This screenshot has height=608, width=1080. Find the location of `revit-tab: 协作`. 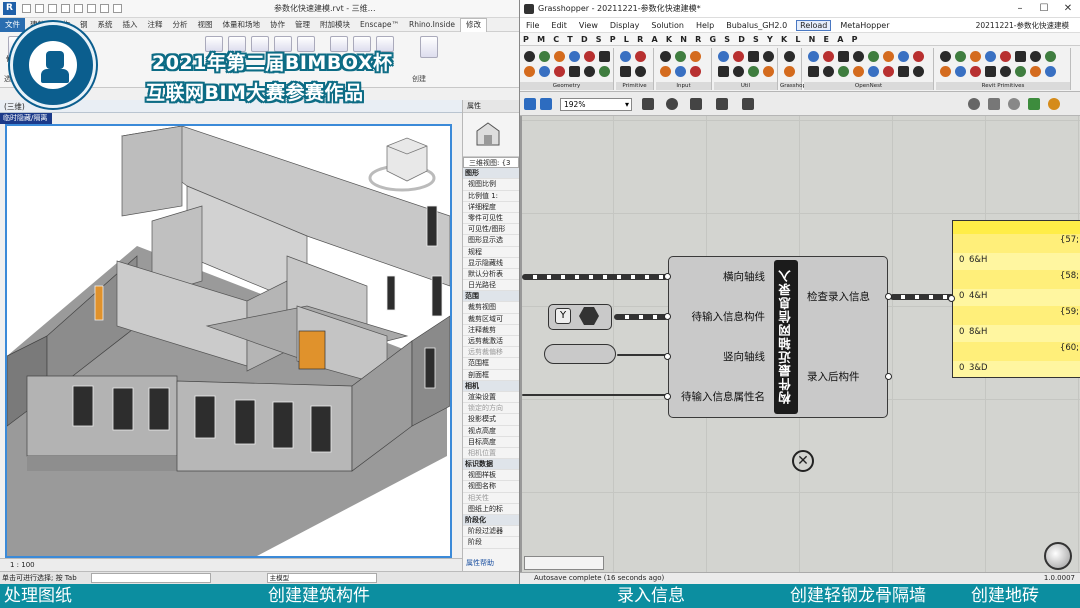

revit-tab: 协作 is located at coordinates (277, 24).